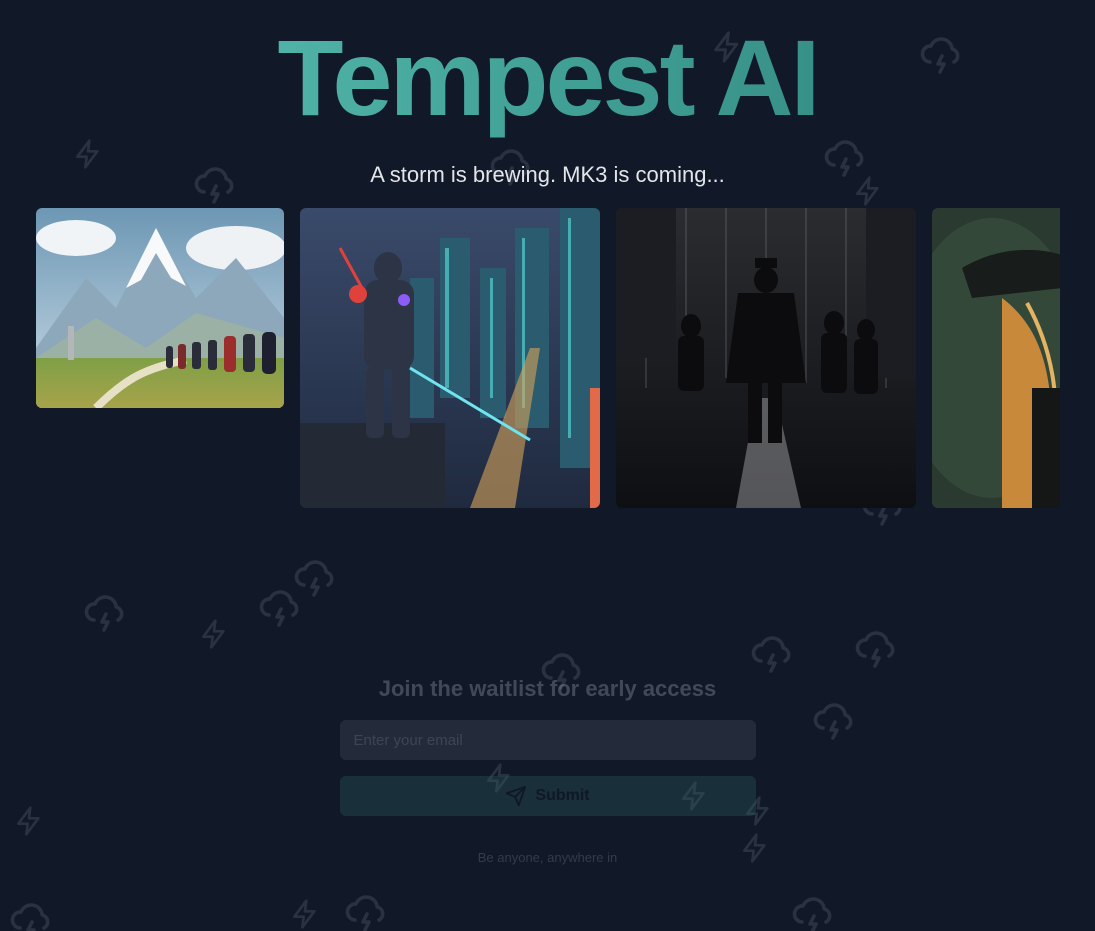  I want to click on submit-button: Submit, so click(547, 796).